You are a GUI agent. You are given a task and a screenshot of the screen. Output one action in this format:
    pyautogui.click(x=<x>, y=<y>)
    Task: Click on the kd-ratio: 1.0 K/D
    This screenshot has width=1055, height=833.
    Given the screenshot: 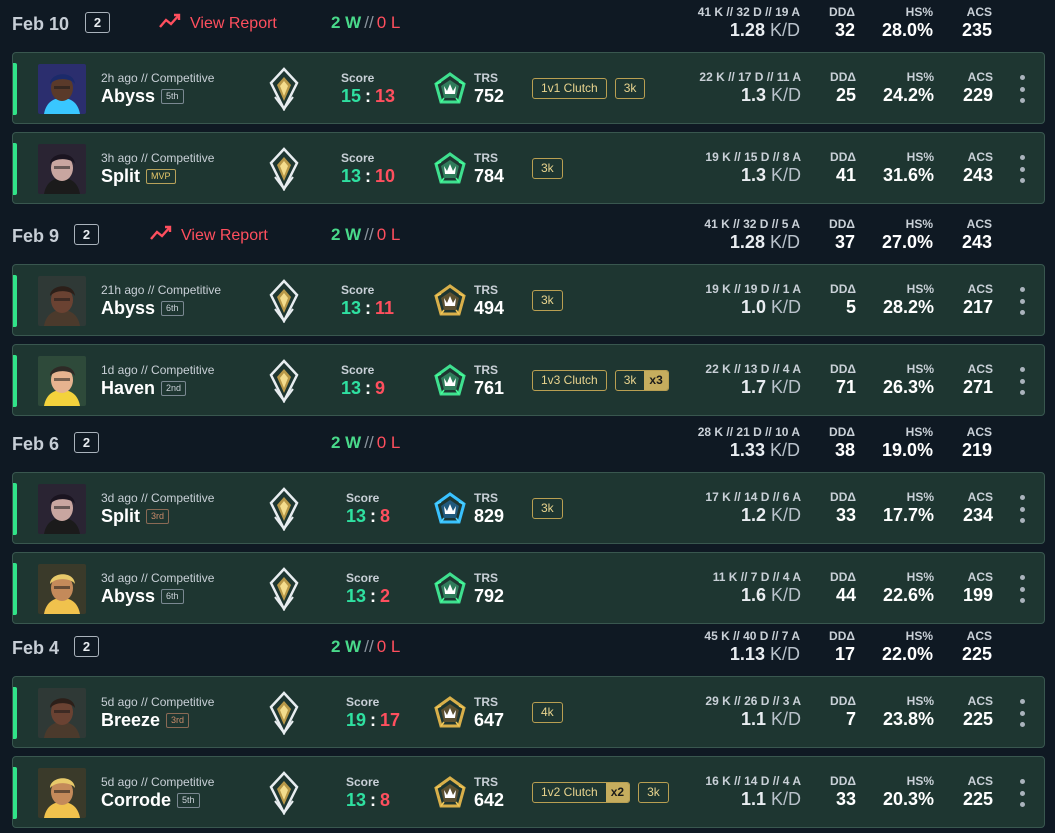 What is the action you would take?
    pyautogui.click(x=753, y=307)
    